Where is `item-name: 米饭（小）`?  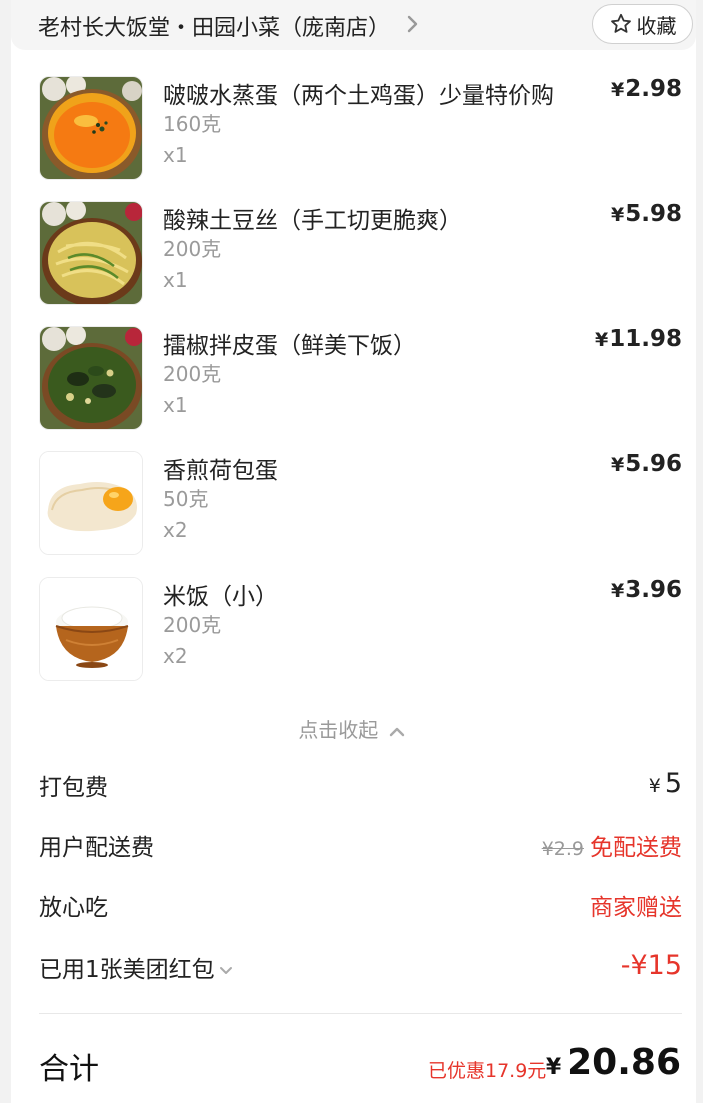 item-name: 米饭（小） is located at coordinates (220, 597).